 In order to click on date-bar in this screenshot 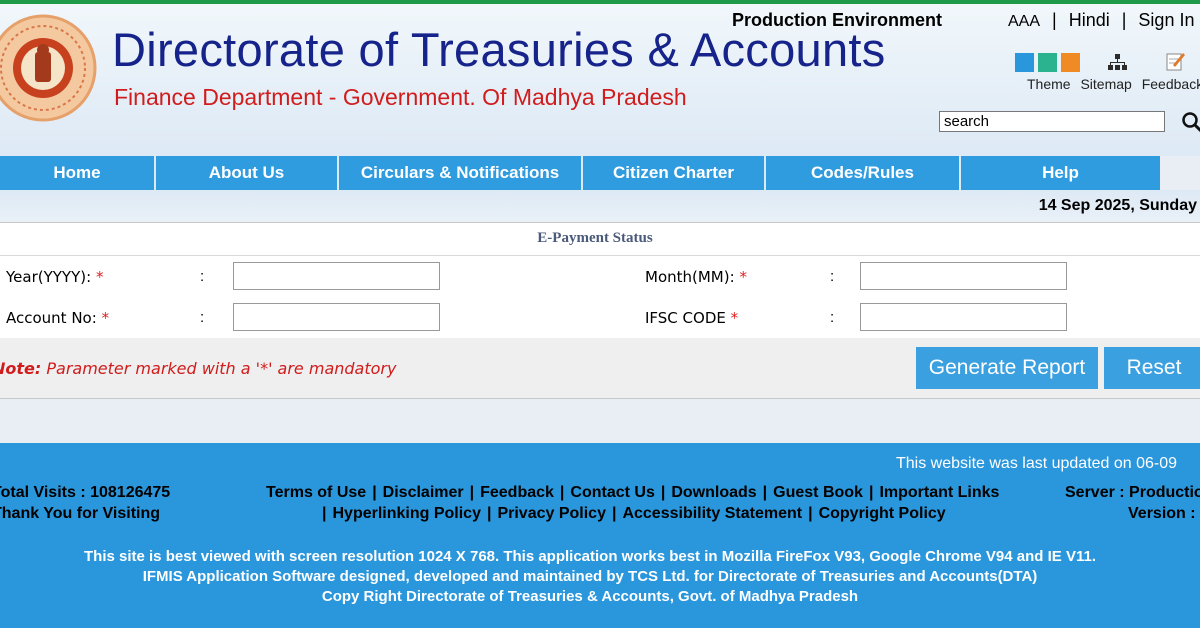, I will do `click(600, 206)`.